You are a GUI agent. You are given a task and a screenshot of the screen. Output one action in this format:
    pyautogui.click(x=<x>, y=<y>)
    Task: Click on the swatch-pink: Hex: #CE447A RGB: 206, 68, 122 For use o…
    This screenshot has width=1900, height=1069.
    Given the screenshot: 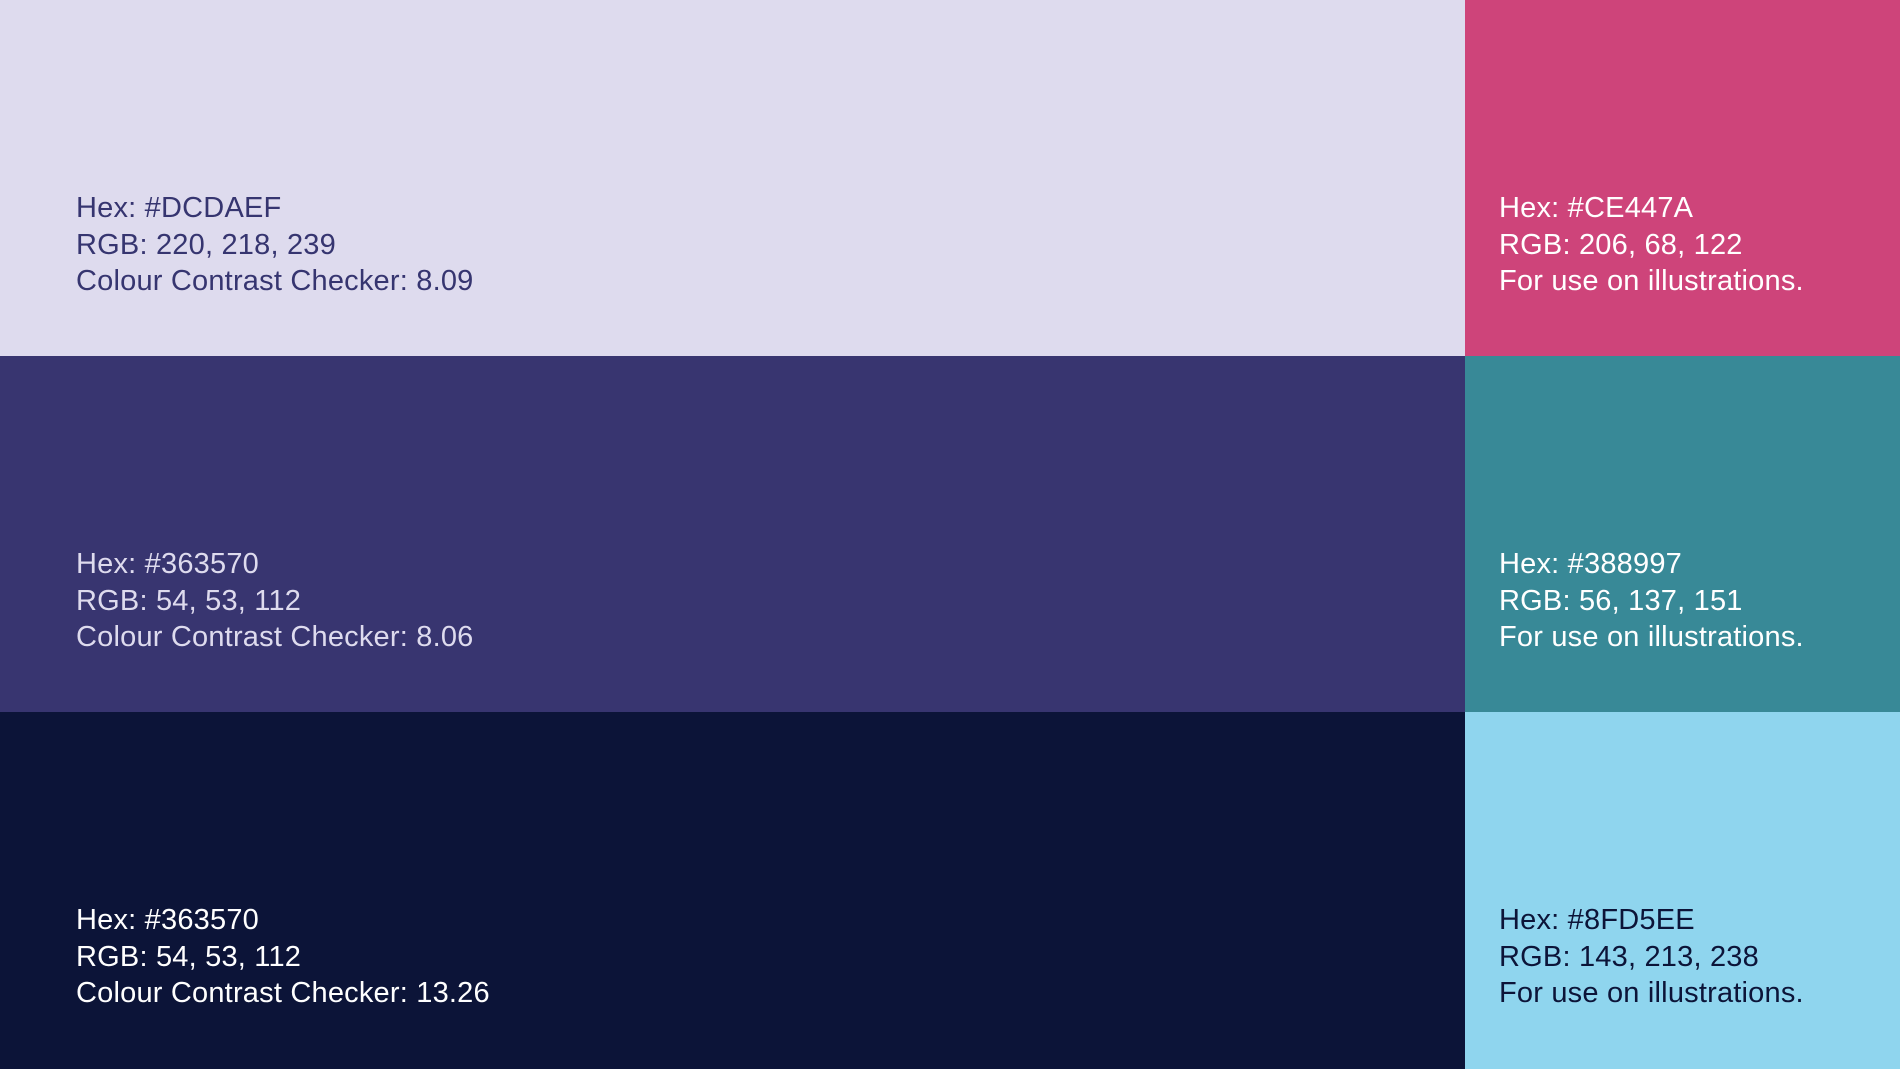 What is the action you would take?
    pyautogui.click(x=1682, y=178)
    